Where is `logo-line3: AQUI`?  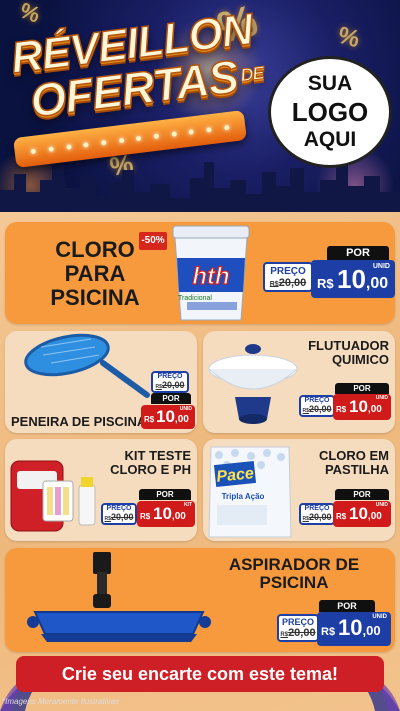 logo-line3: AQUI is located at coordinates (330, 139).